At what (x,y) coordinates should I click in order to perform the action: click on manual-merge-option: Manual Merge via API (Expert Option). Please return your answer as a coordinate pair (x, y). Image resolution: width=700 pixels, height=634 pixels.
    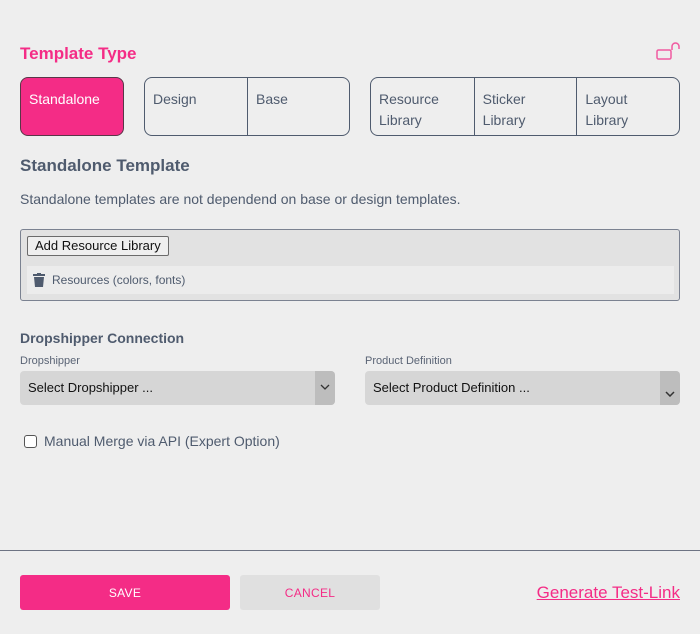
    Looking at the image, I should click on (152, 441).